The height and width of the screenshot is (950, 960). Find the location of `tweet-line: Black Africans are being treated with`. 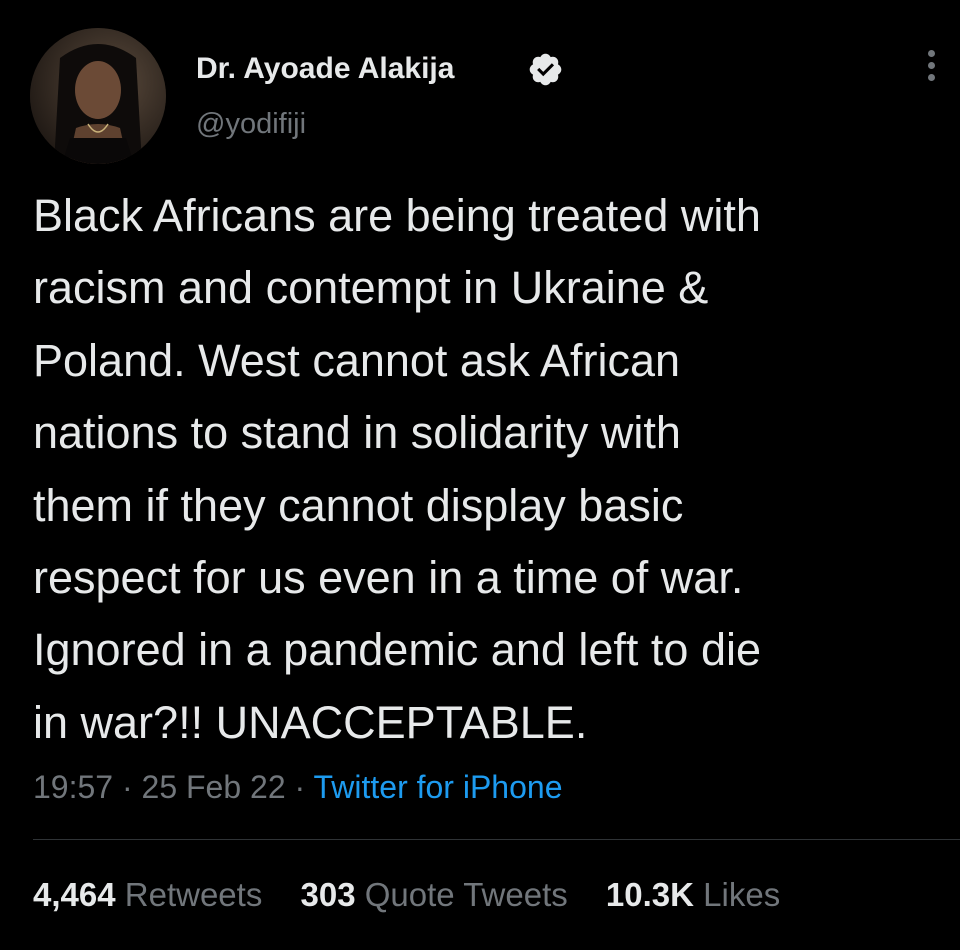

tweet-line: Black Africans are being treated with is located at coordinates (397, 215).